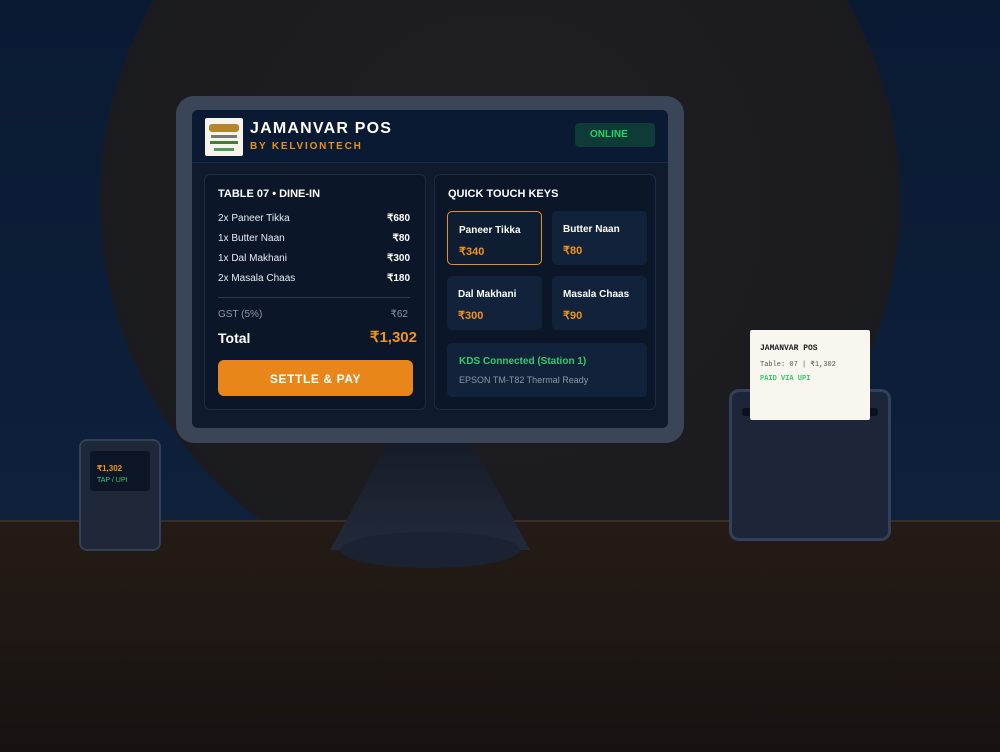  Describe the element at coordinates (269, 194) in the screenshot. I see `order-title: TABLE 07 • DINE-IN` at that location.